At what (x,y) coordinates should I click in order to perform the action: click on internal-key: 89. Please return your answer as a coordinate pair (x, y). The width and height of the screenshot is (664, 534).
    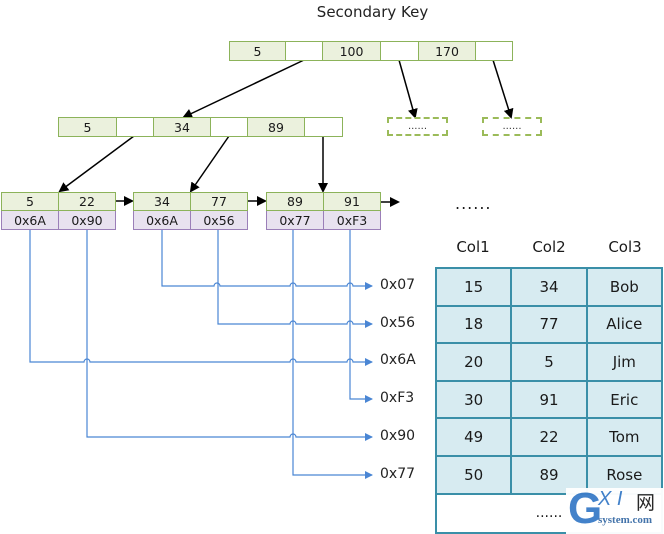
    Looking at the image, I should click on (276, 127).